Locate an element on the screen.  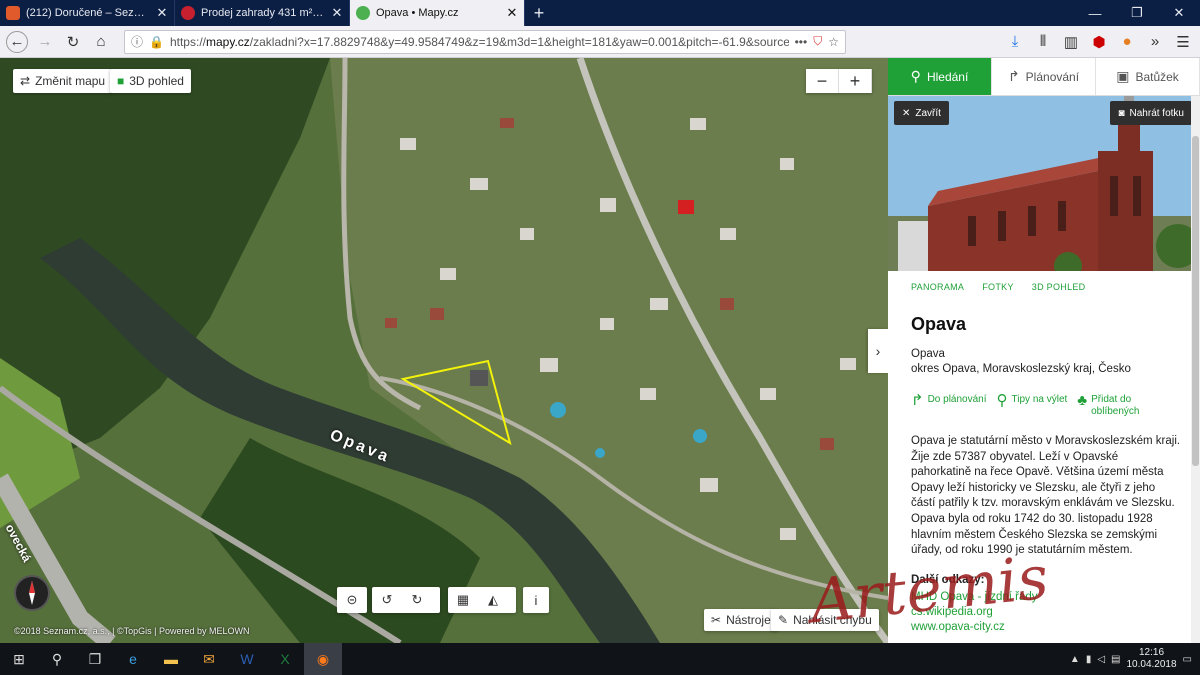
compass-icon is located at coordinates (32, 593).